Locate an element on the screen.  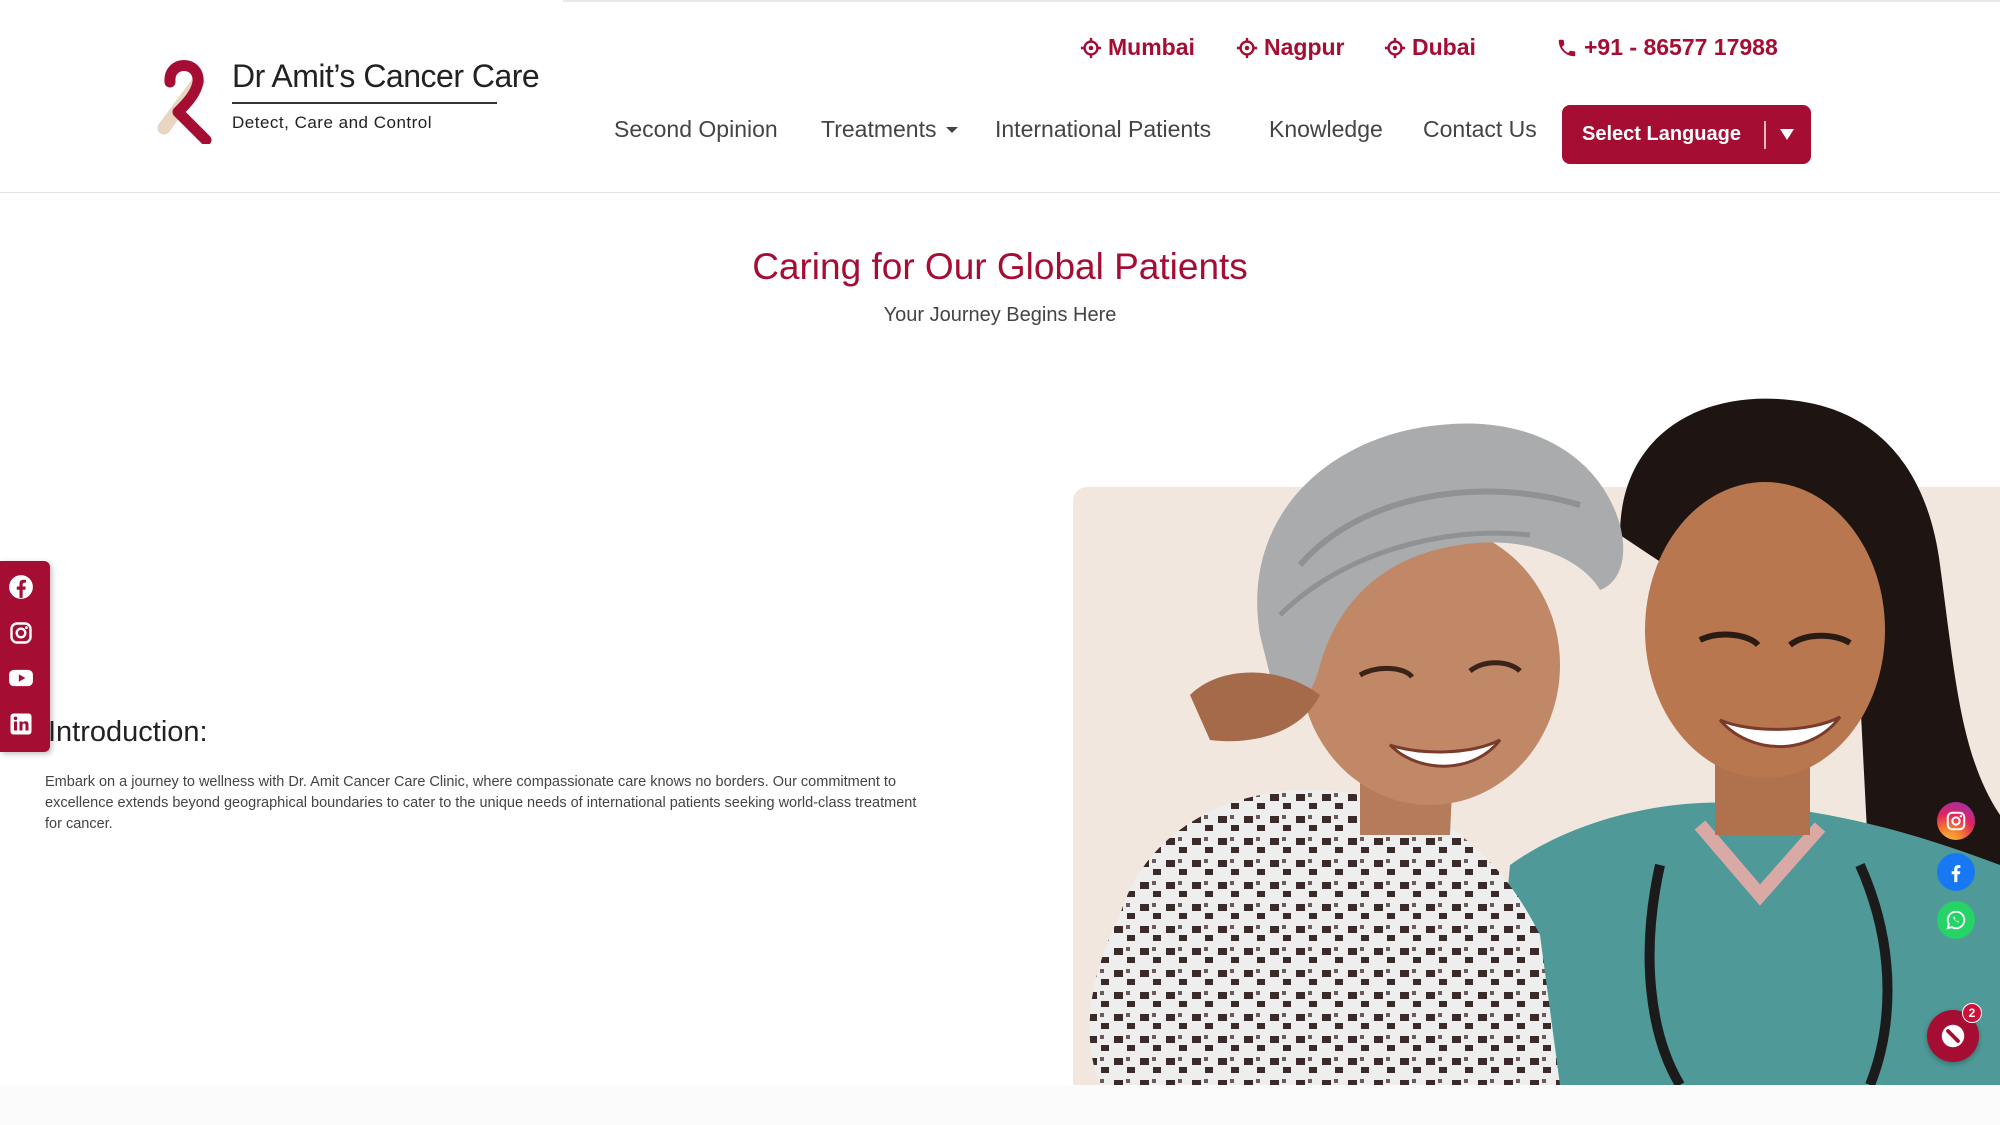
top-divider is located at coordinates (1281, 1).